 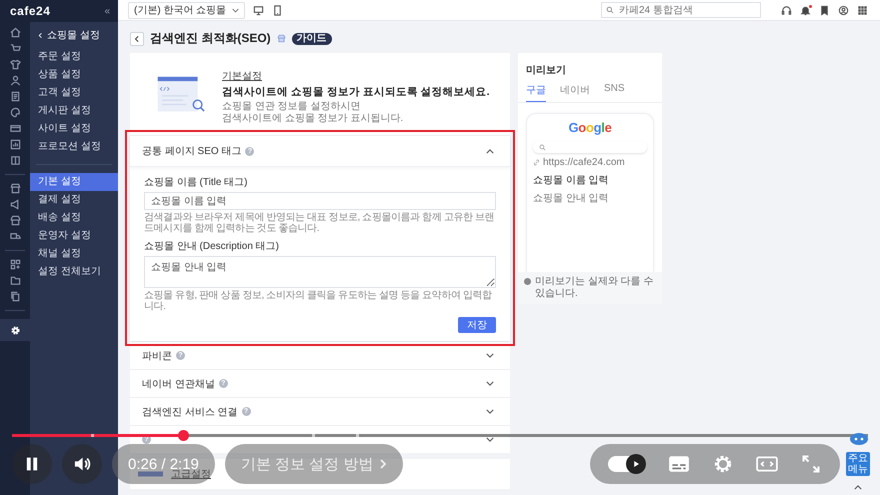 What do you see at coordinates (15, 296) in the screenshot?
I see `copy-icon` at bounding box center [15, 296].